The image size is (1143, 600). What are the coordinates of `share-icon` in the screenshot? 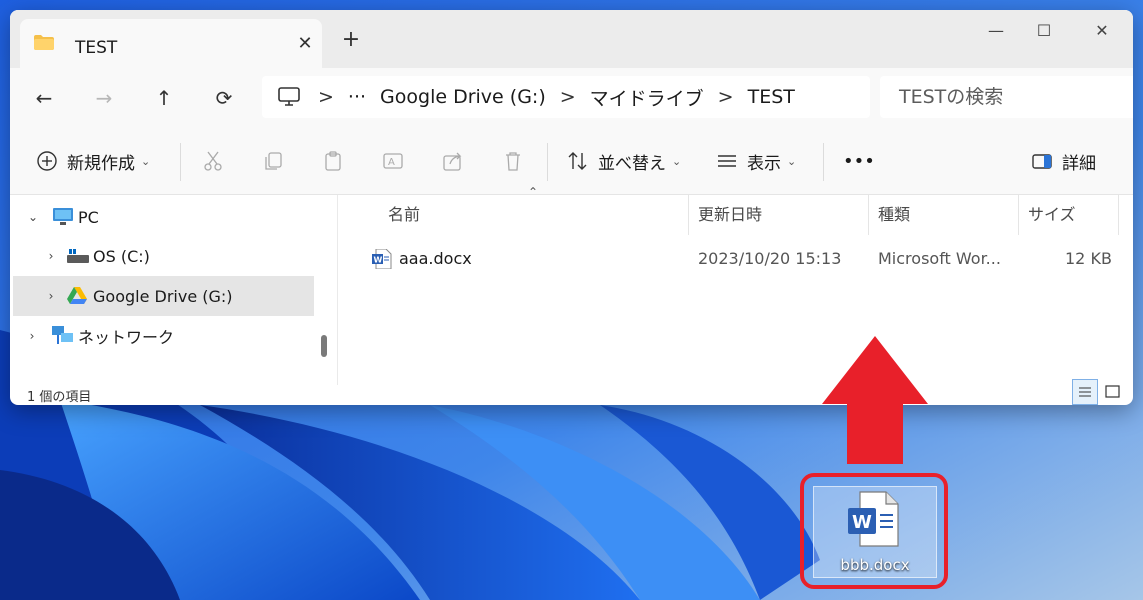 It's located at (453, 161).